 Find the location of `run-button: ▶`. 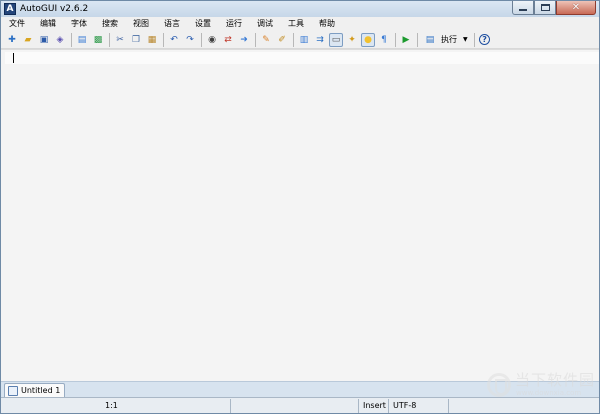

run-button: ▶ is located at coordinates (406, 40).